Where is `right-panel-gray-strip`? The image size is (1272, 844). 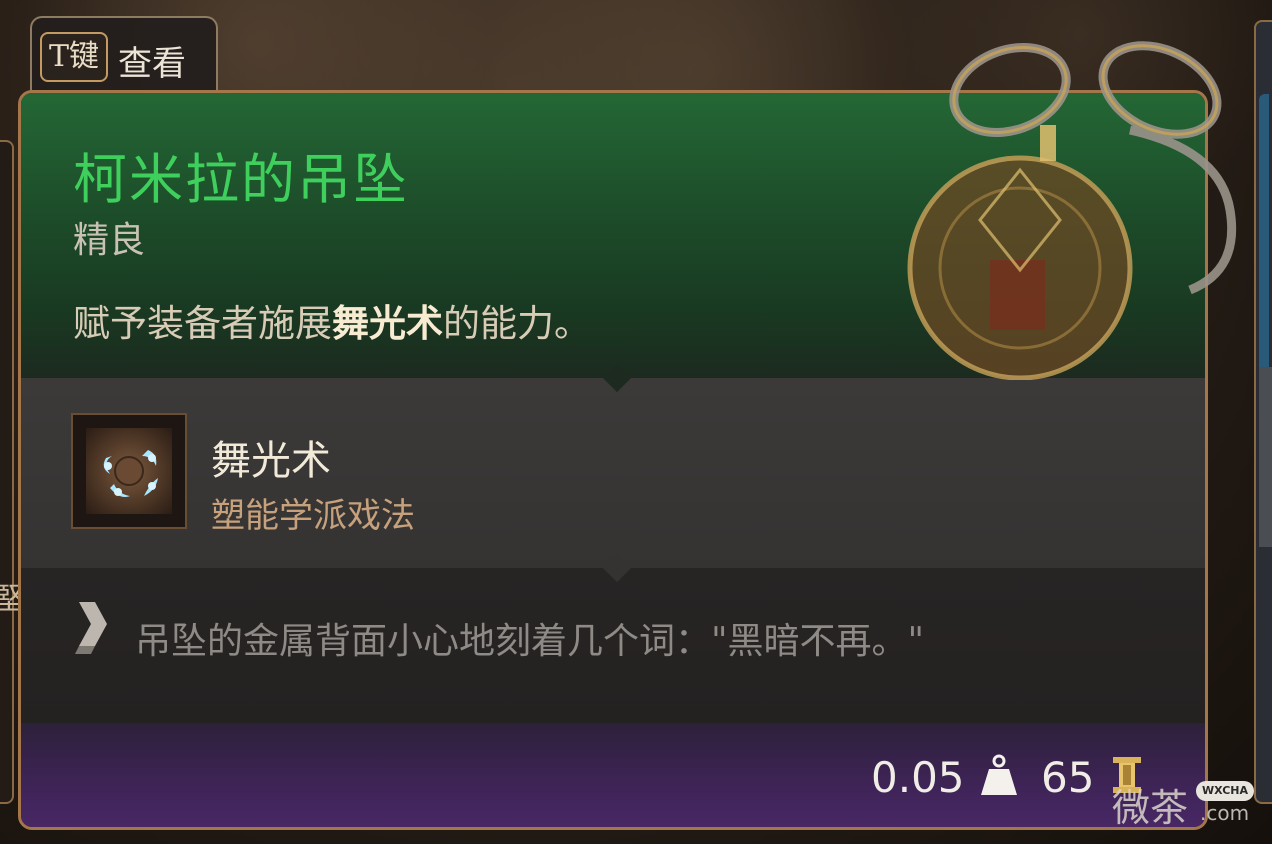
right-panel-gray-strip is located at coordinates (1265, 457).